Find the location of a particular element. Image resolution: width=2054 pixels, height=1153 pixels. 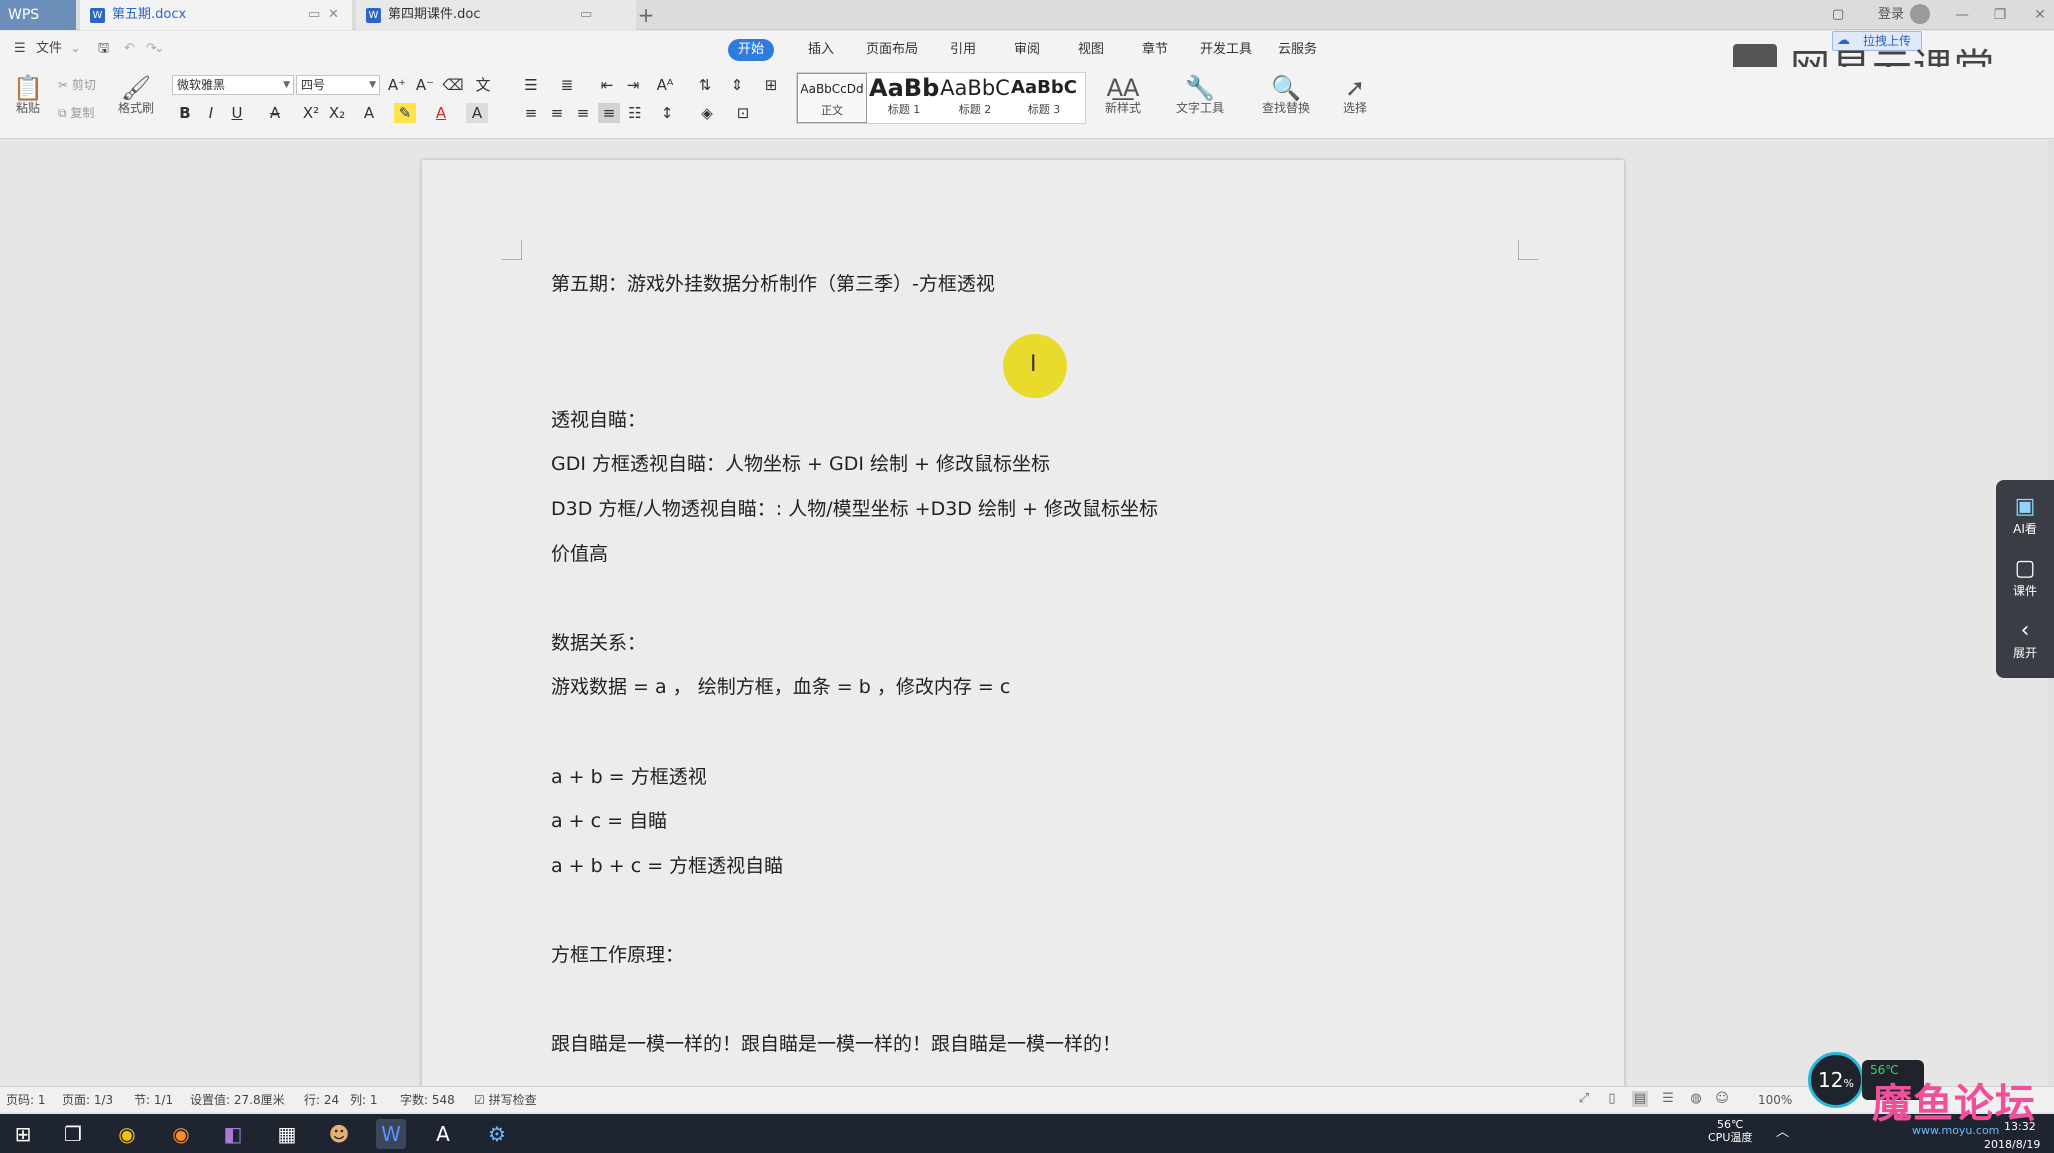

sort-icon: ⇅ is located at coordinates (705, 85).